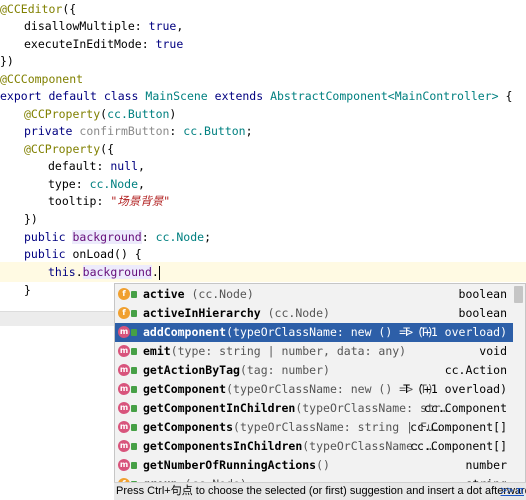 Image resolution: width=526 pixels, height=500 pixels. I want to click on member-signature: (tag: number), so click(284, 370).